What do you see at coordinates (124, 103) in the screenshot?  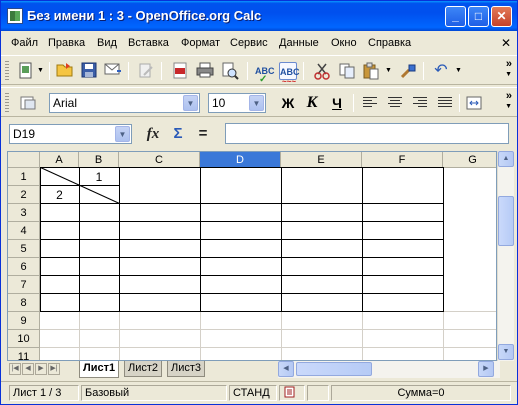 I see `font-name-combo: Arial ▼` at bounding box center [124, 103].